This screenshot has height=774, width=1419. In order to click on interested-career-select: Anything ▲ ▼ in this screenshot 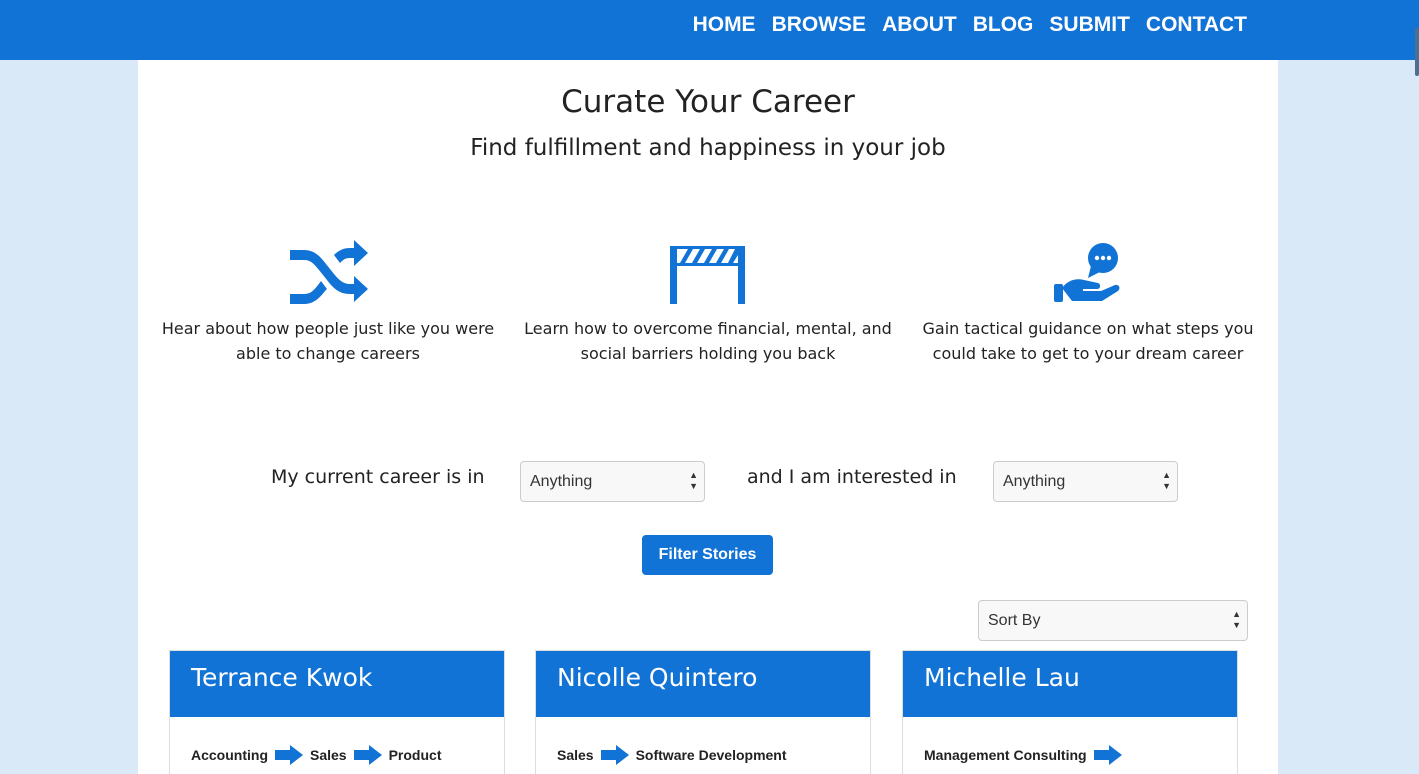, I will do `click(1085, 481)`.